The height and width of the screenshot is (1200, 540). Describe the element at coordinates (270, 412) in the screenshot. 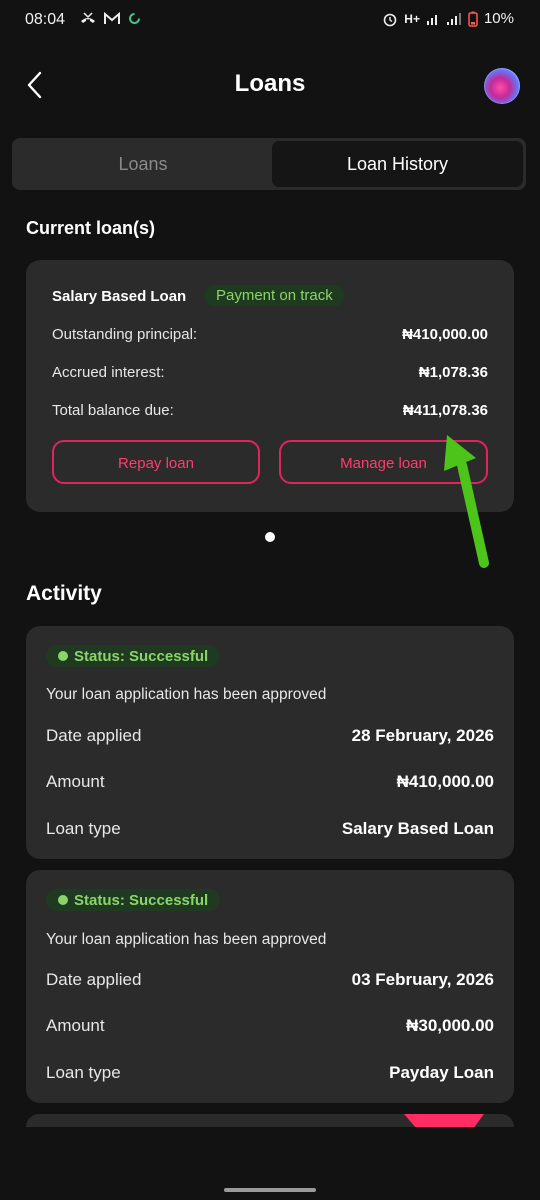

I see `loan-row-total: Total balance due: ₦411,078.36` at that location.